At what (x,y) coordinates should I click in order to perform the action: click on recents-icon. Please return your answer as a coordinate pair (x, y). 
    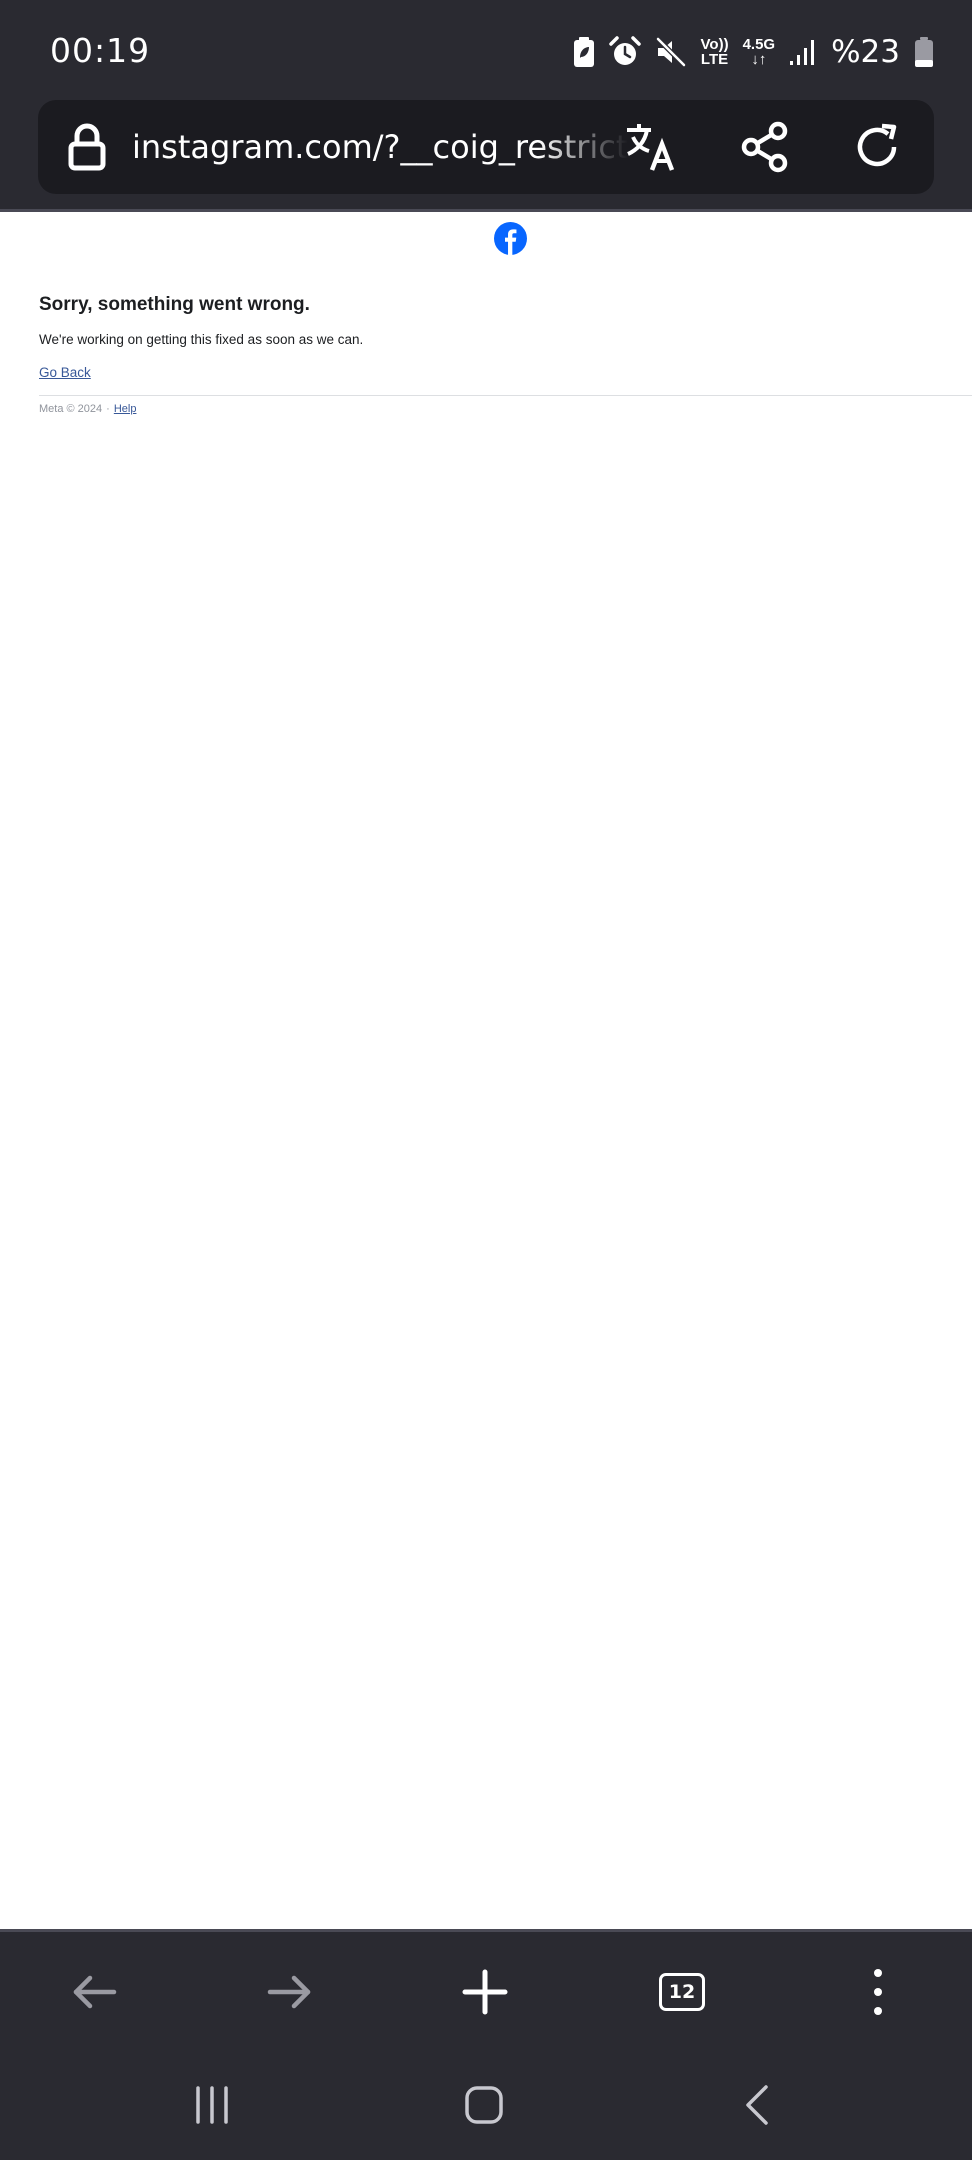
    Looking at the image, I should click on (212, 2105).